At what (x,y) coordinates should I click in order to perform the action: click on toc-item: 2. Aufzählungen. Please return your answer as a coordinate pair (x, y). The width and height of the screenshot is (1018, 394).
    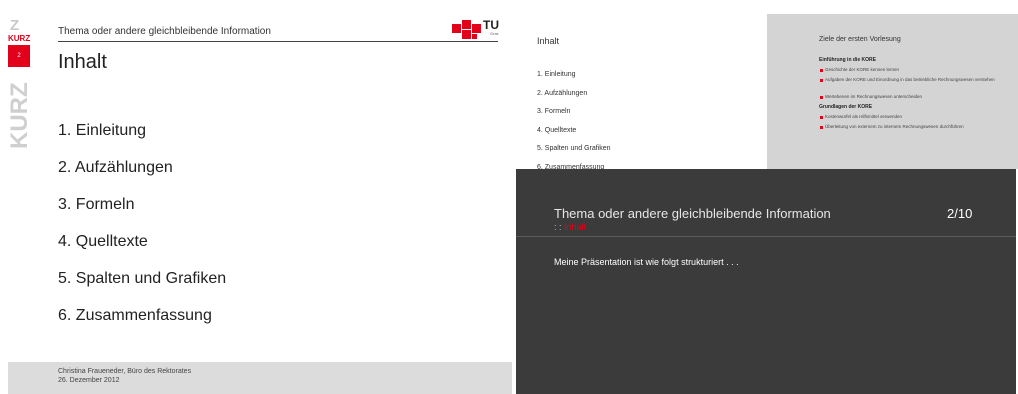
    Looking at the image, I should click on (142, 176).